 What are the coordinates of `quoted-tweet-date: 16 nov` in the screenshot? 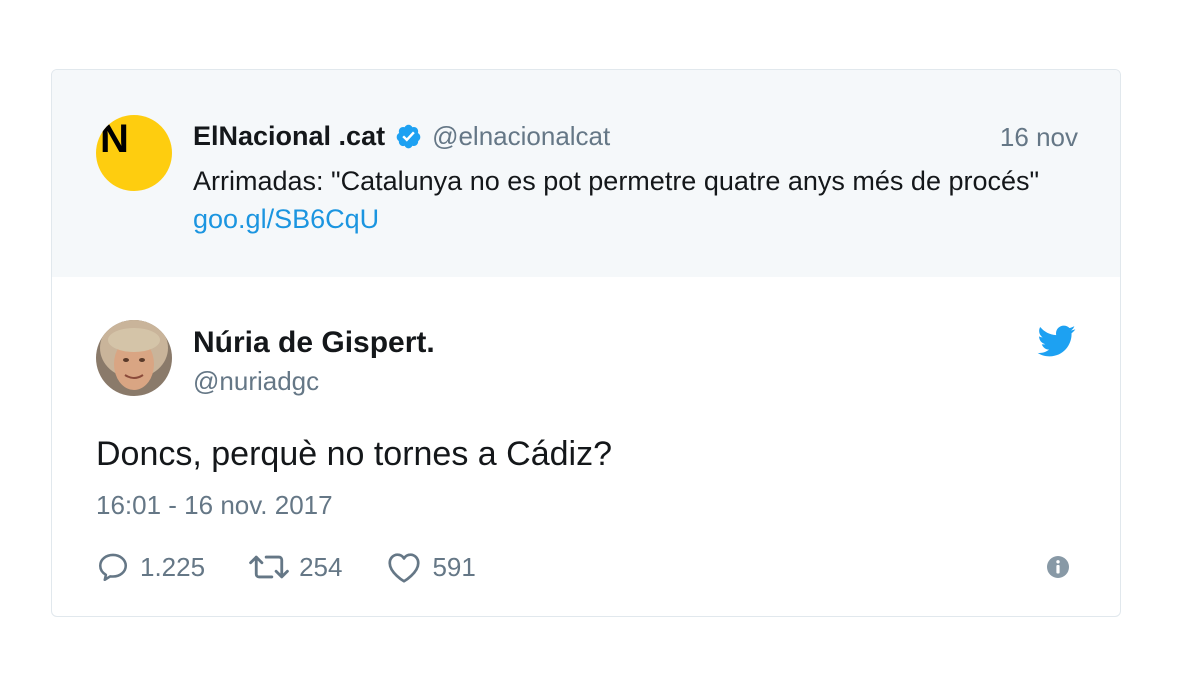 It's located at (1039, 137).